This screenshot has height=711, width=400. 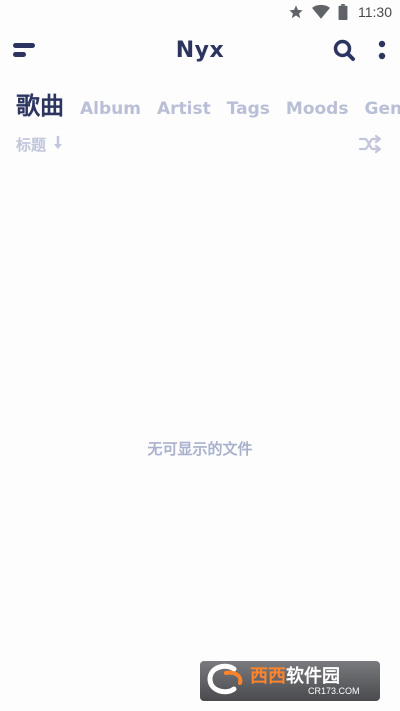 What do you see at coordinates (40, 106) in the screenshot?
I see `tab-songs: 歌曲` at bounding box center [40, 106].